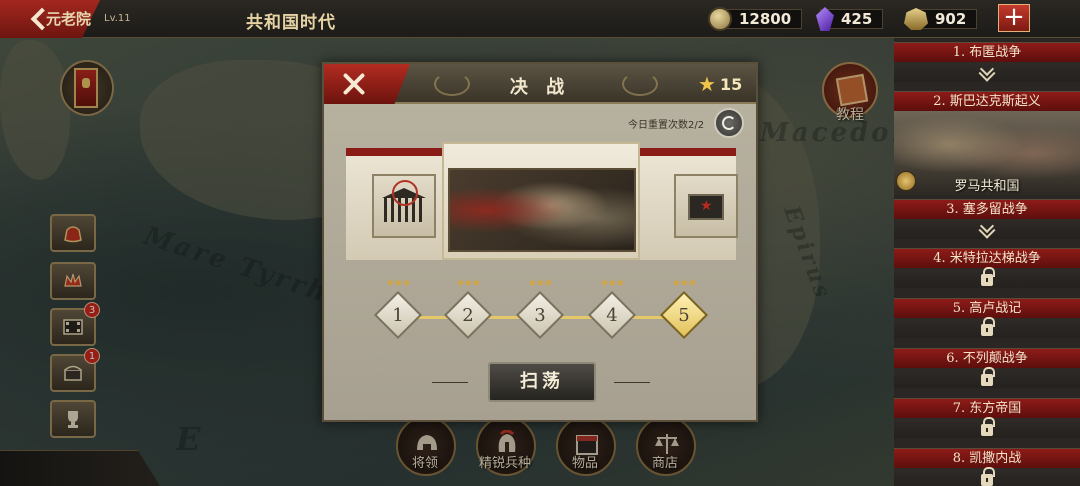 This screenshot has width=1080, height=486. I want to click on coin-resource: 12800, so click(755, 19).